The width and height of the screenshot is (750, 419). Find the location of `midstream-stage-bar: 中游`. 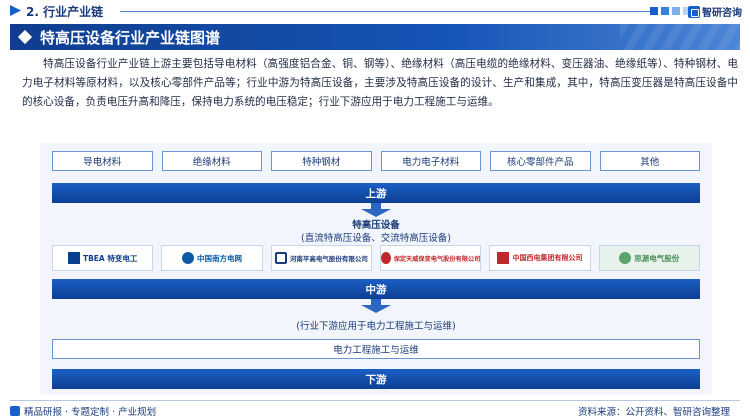

midstream-stage-bar: 中游 is located at coordinates (376, 289).